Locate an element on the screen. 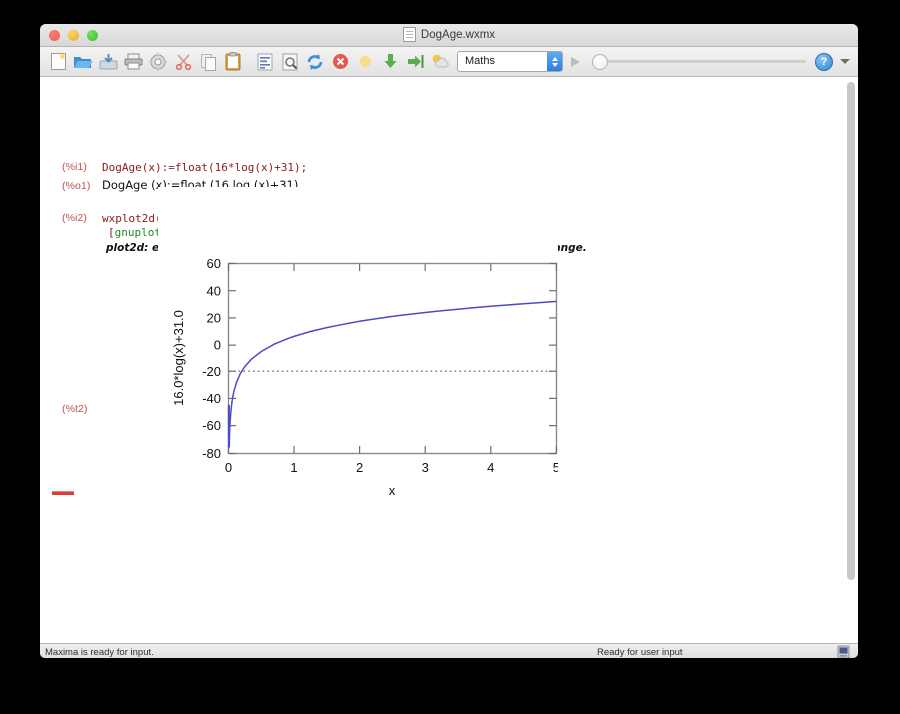 The image size is (900, 714). evaluate-all-button is located at coordinates (390, 62).